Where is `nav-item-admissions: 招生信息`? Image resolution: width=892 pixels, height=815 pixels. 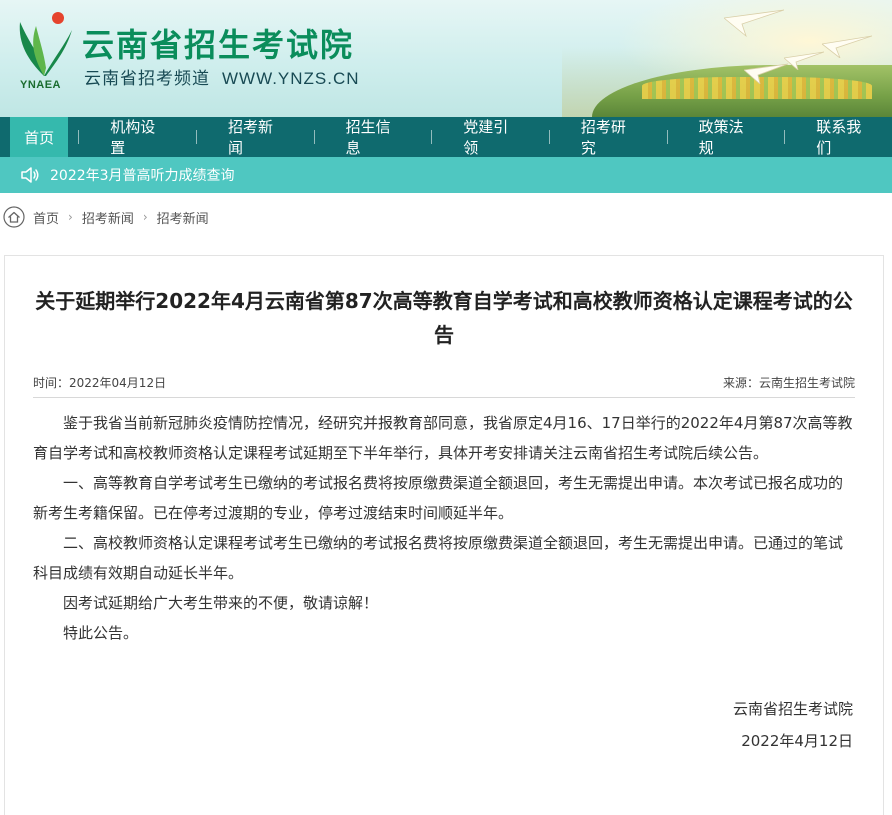 nav-item-admissions: 招生信息 is located at coordinates (373, 137).